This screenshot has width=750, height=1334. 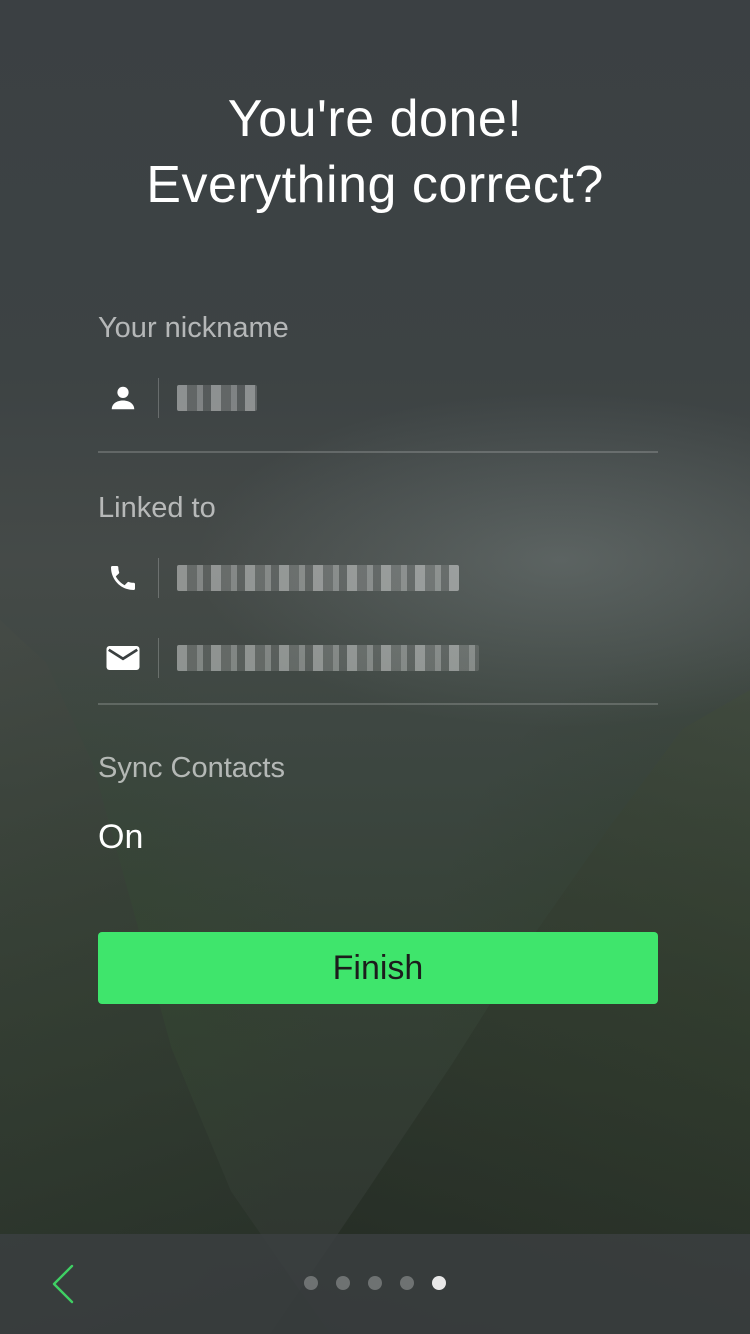 I want to click on page-dot-active, so click(x=439, y=1283).